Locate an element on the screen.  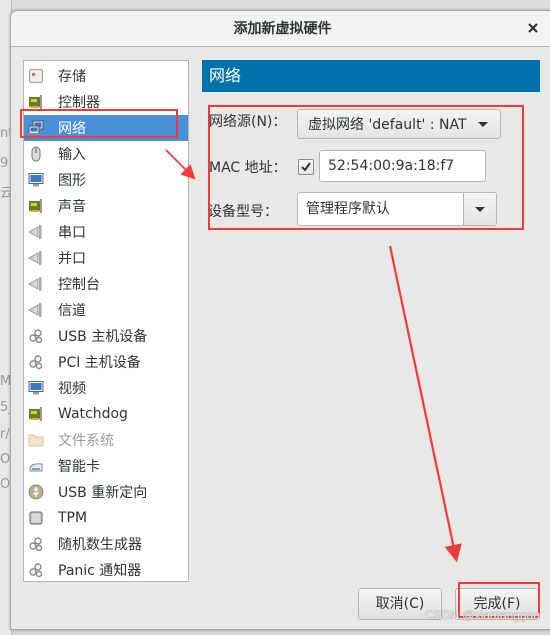
channel-icon is located at coordinates (35, 310).